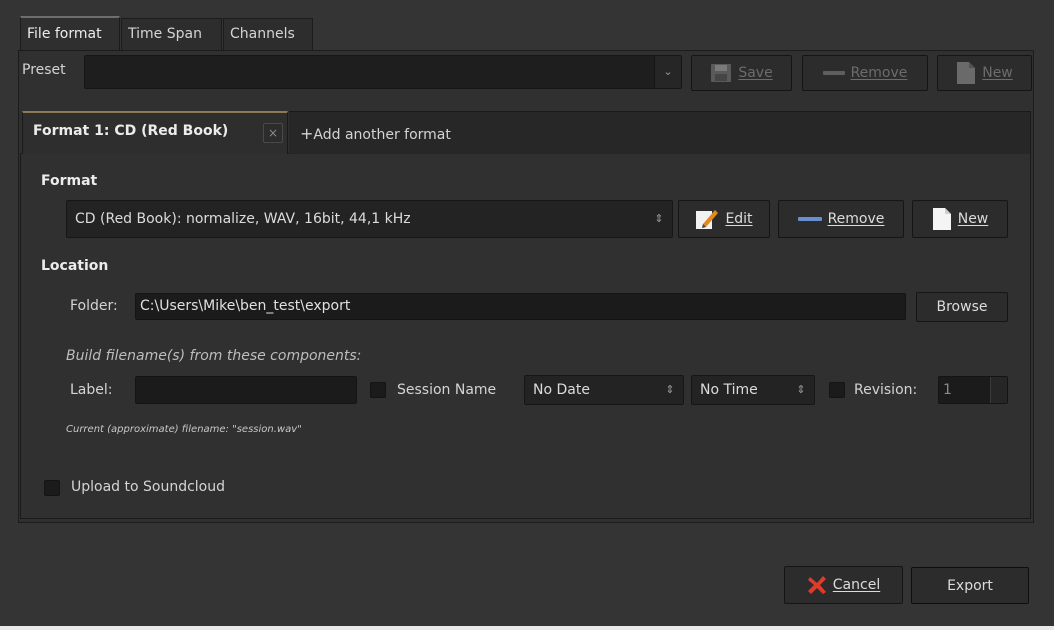 The height and width of the screenshot is (630, 1054). I want to click on chevron-down-icon: ⌄, so click(667, 72).